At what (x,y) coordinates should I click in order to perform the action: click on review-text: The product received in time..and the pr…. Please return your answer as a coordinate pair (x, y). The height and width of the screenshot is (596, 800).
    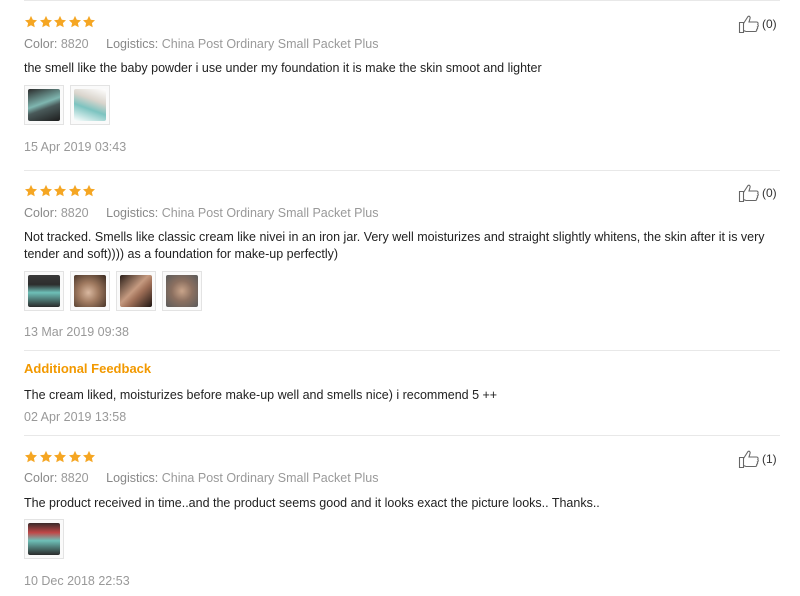
    Looking at the image, I should click on (312, 503).